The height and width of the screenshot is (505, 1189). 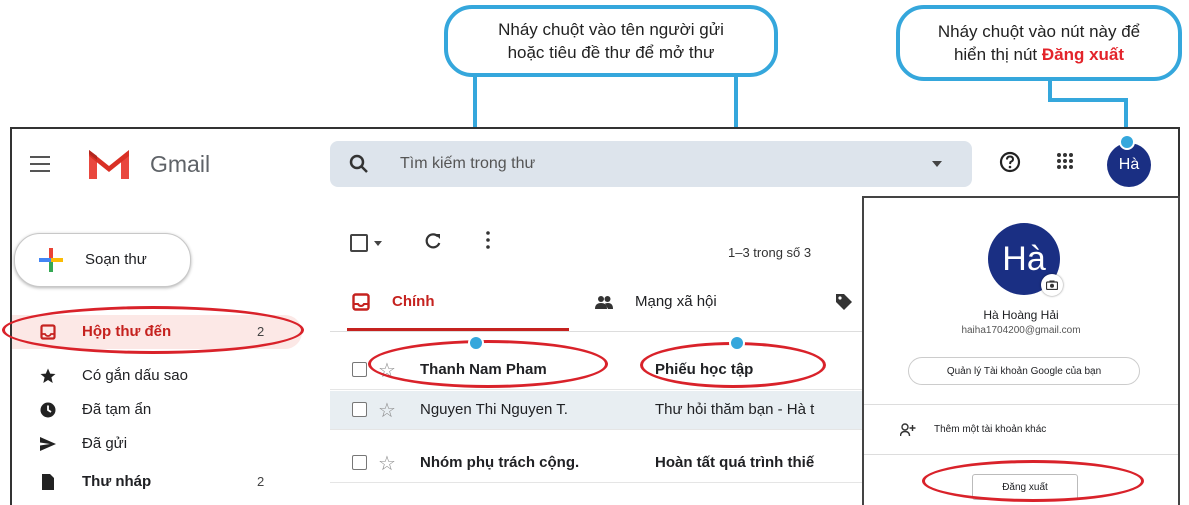 I want to click on sidebar-item-starred: Có gắn dấu sao, so click(x=157, y=376).